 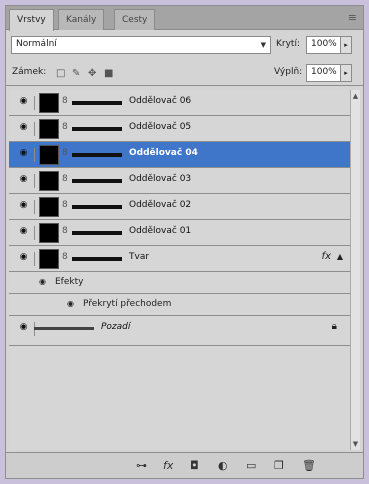 What do you see at coordinates (288, 72) in the screenshot?
I see `fill-label: Výplň:` at bounding box center [288, 72].